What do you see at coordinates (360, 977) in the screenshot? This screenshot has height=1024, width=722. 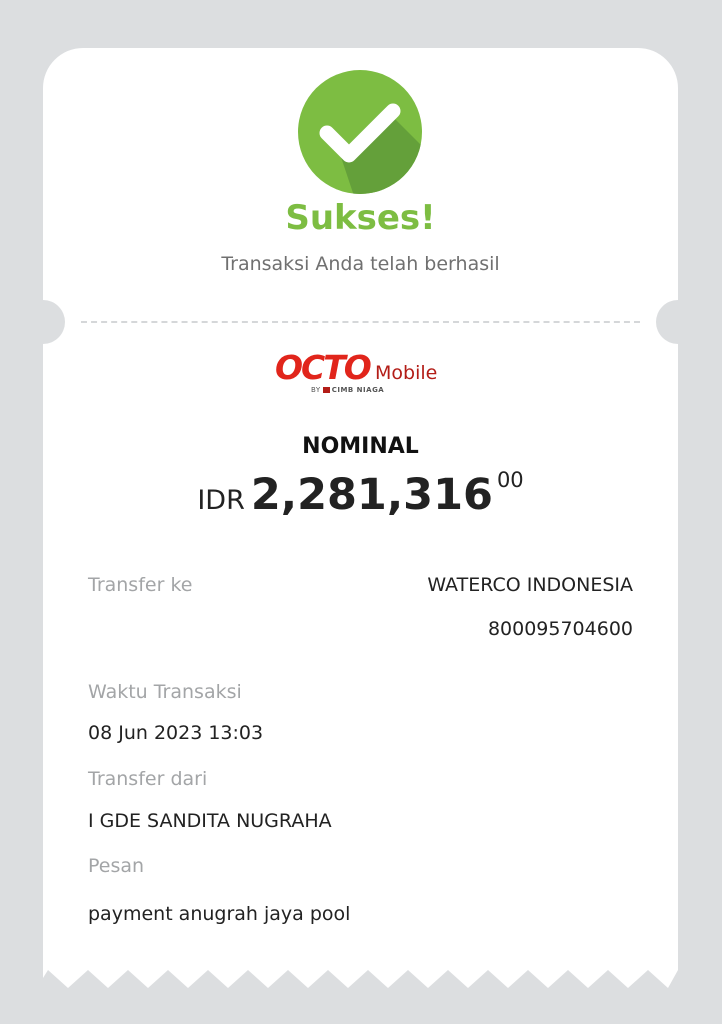 I see `receipt-zigzag-edge` at bounding box center [360, 977].